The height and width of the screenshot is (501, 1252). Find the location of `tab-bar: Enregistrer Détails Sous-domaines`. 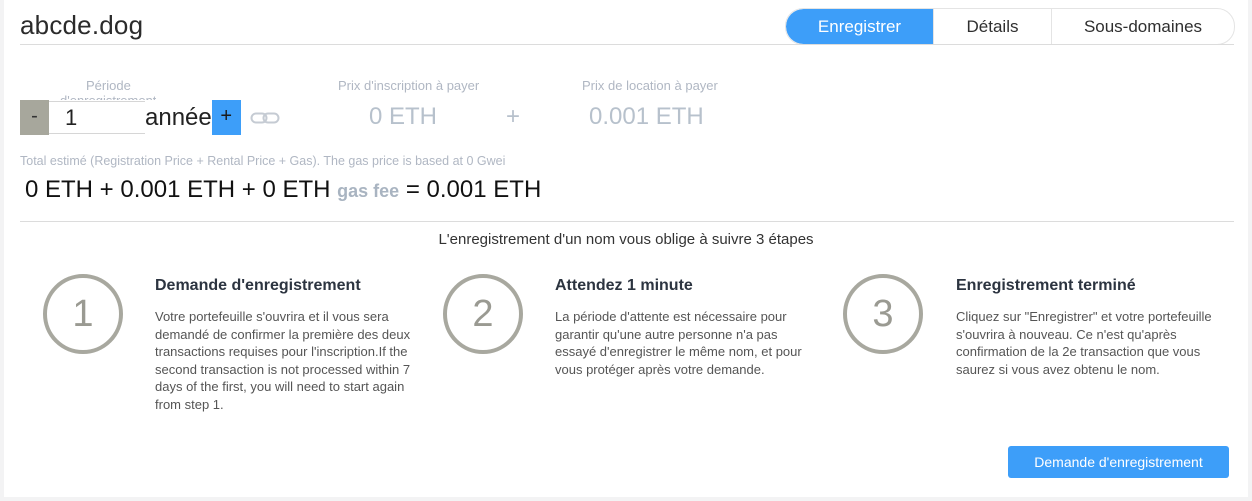

tab-bar: Enregistrer Détails Sous-domaines is located at coordinates (1010, 26).